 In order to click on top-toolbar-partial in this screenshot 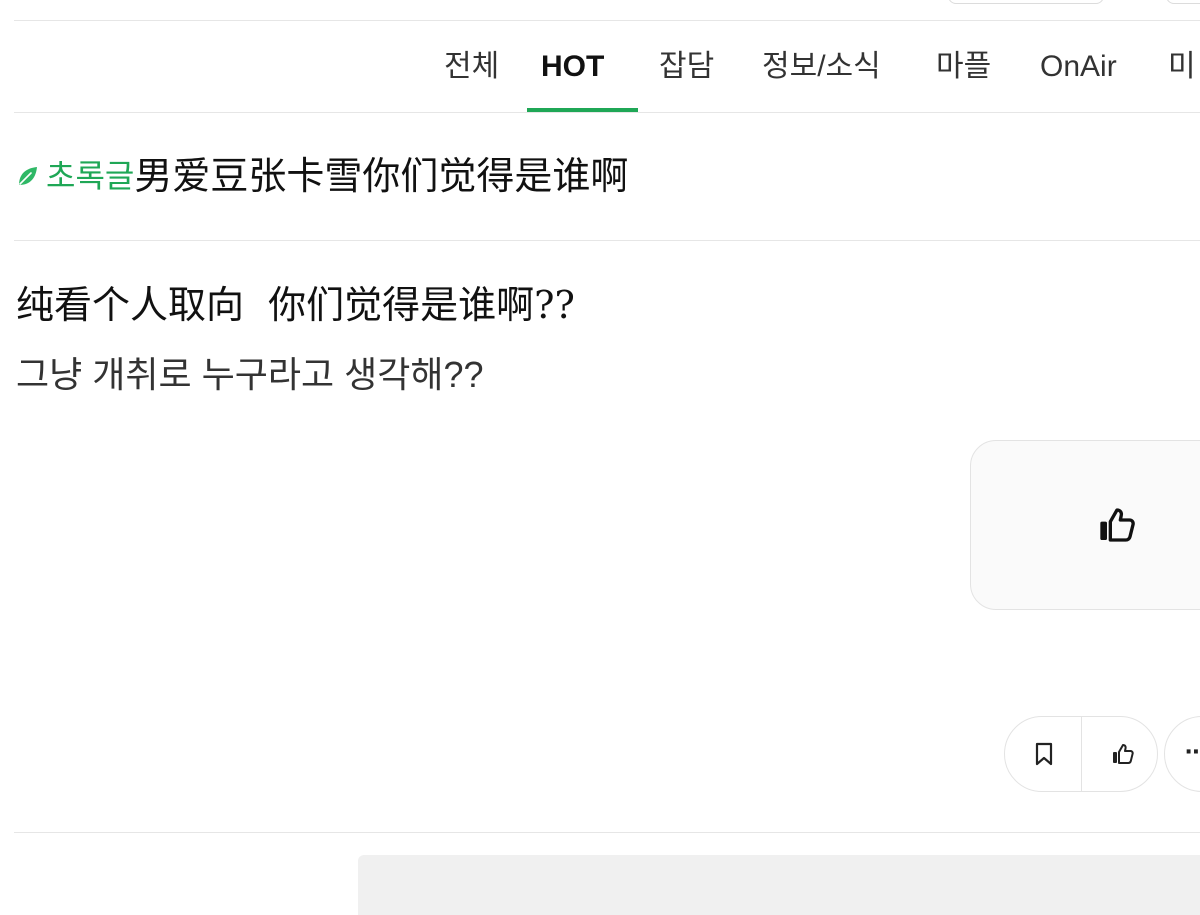, I will do `click(600, 10)`.